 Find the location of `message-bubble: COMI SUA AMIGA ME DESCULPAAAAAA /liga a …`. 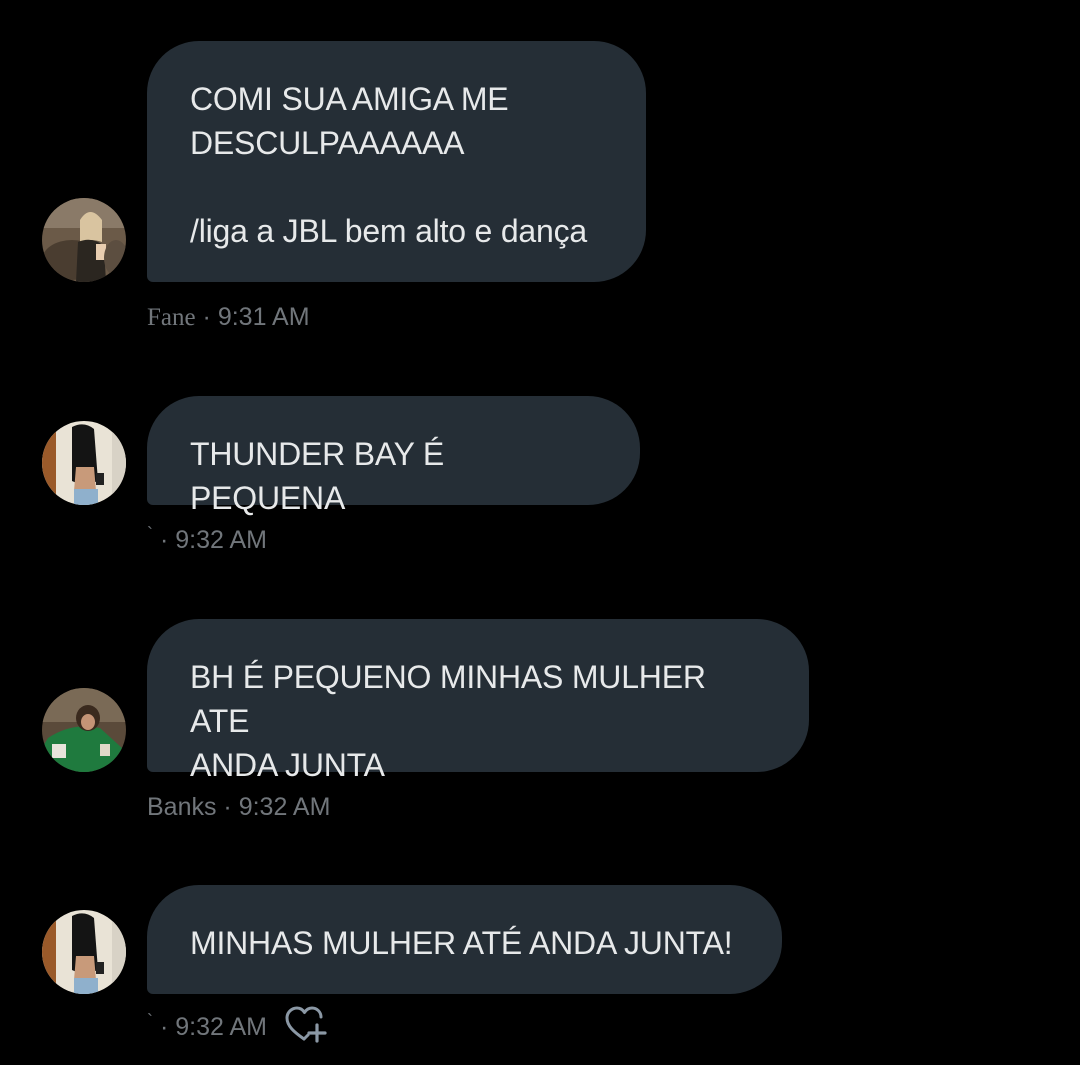

message-bubble: COMI SUA AMIGA ME DESCULPAAAAAA /liga a … is located at coordinates (396, 161).